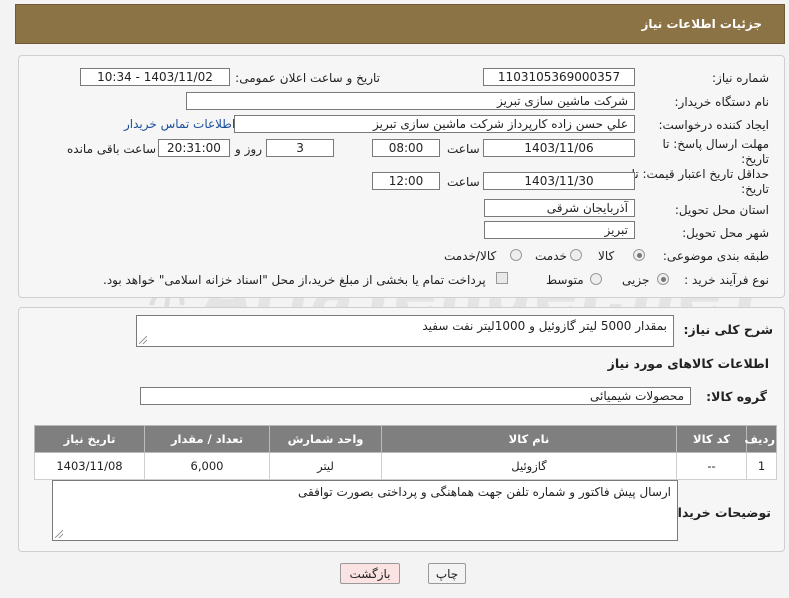 Image resolution: width=789 pixels, height=598 pixels. I want to click on cell-need-date: 1403/11/08, so click(89, 466).